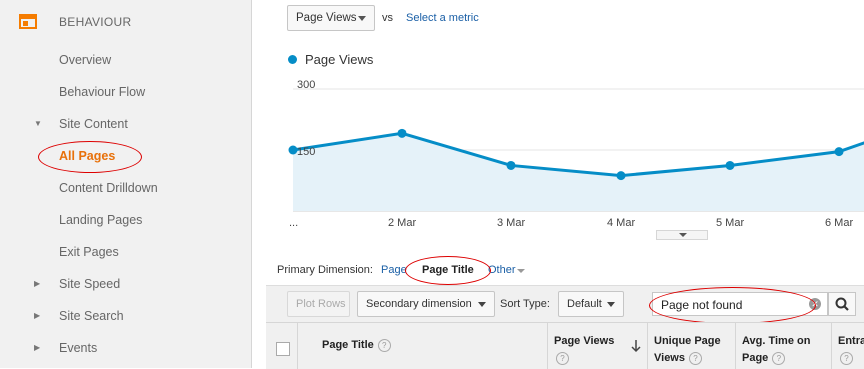  I want to click on column-header-unique-page-views: Unique Page Views?, so click(691, 346).